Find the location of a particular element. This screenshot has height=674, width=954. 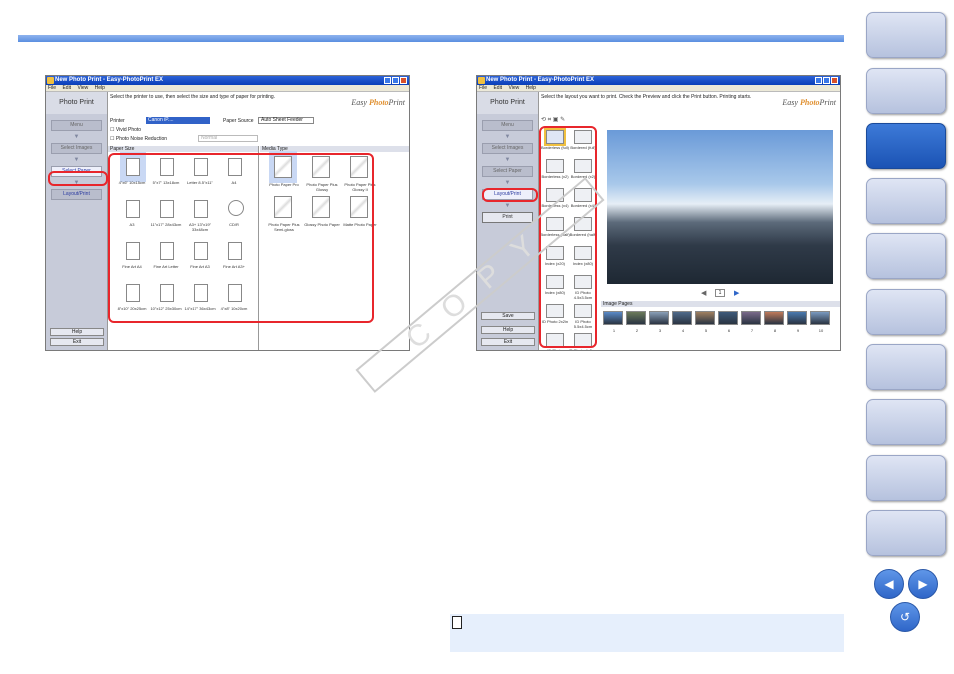

preview-image is located at coordinates (720, 207).